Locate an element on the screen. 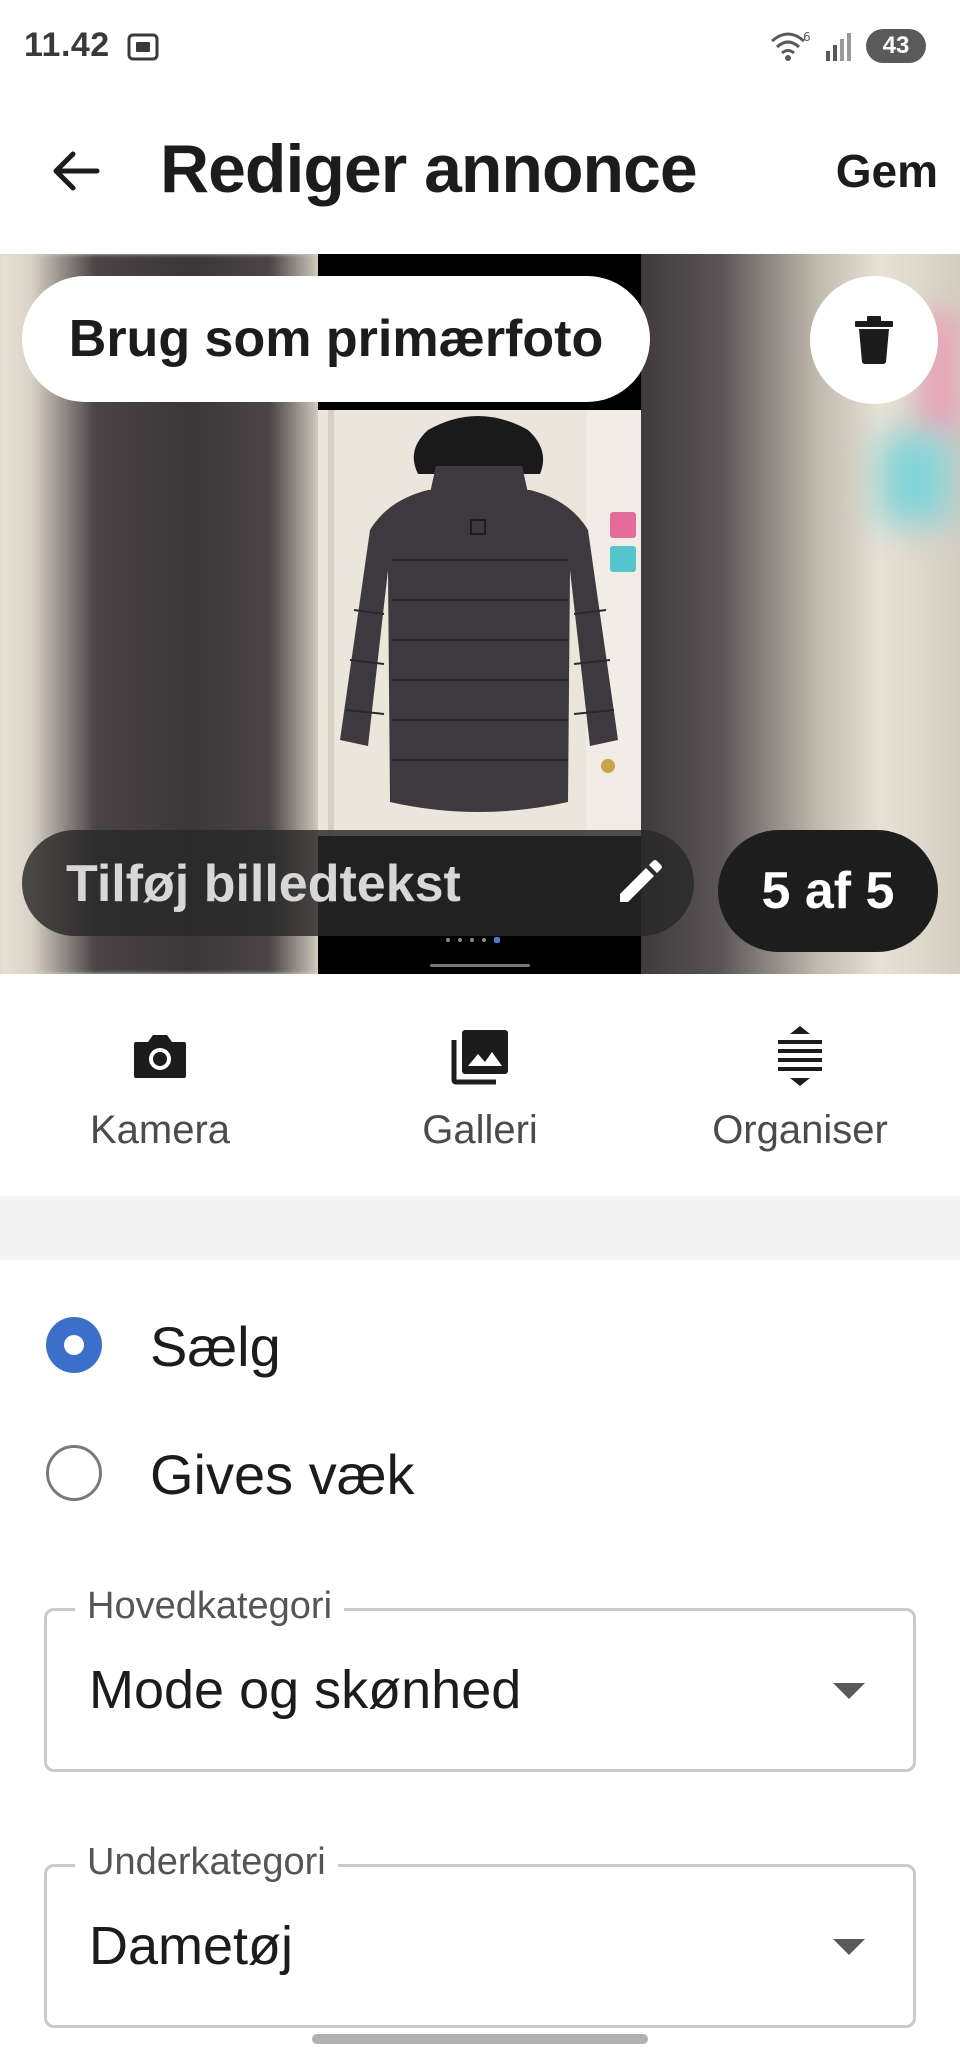  carousel-indicator is located at coordinates (473, 940).